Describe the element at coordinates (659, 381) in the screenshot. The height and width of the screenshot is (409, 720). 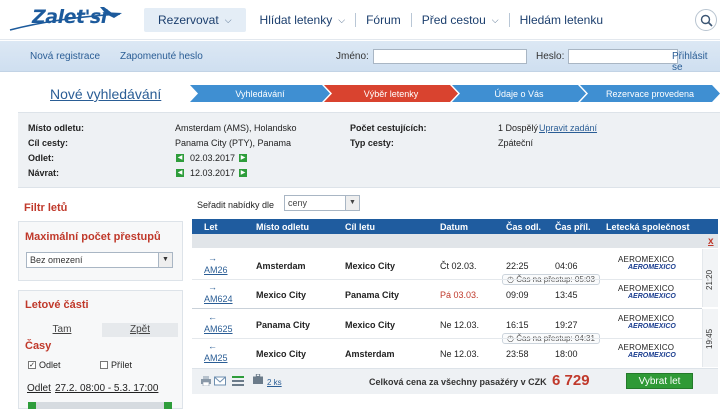
I see `select-flight-button: Vybrat let` at that location.